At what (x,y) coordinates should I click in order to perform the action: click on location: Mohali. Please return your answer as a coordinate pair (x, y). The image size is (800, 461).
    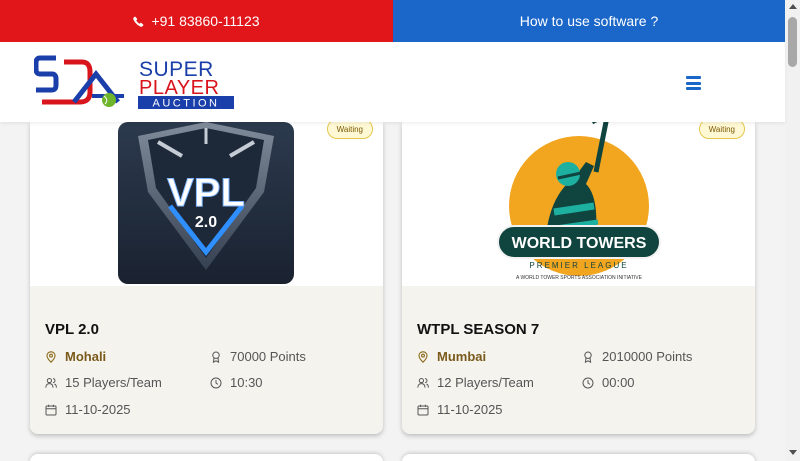
    Looking at the image, I should click on (75, 356).